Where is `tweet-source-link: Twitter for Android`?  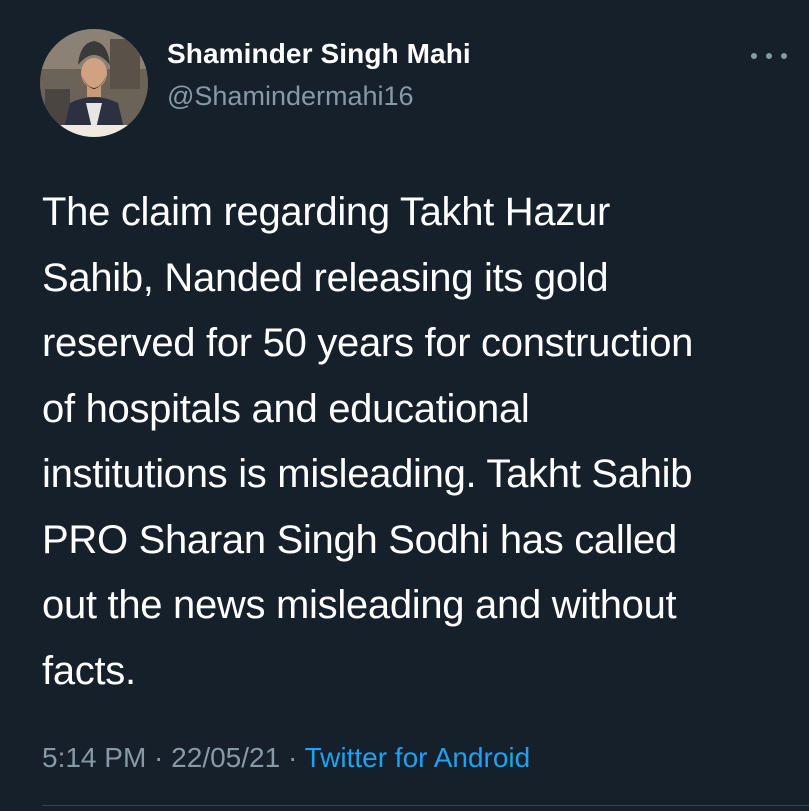
tweet-source-link: Twitter for Android is located at coordinates (418, 757).